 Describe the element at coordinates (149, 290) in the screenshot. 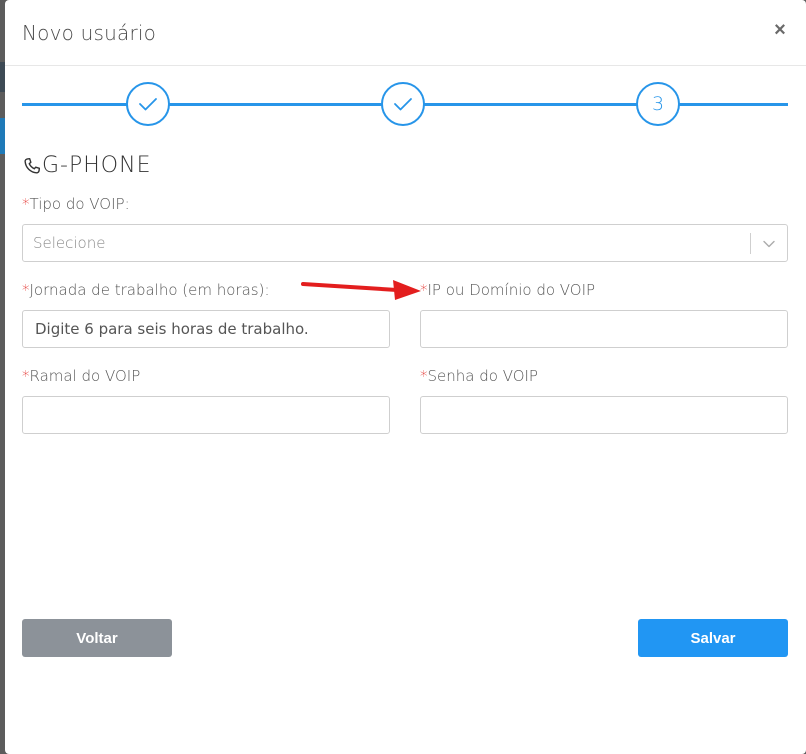

I see `workday-label-text: Jornada de trabalho (em horas):` at that location.